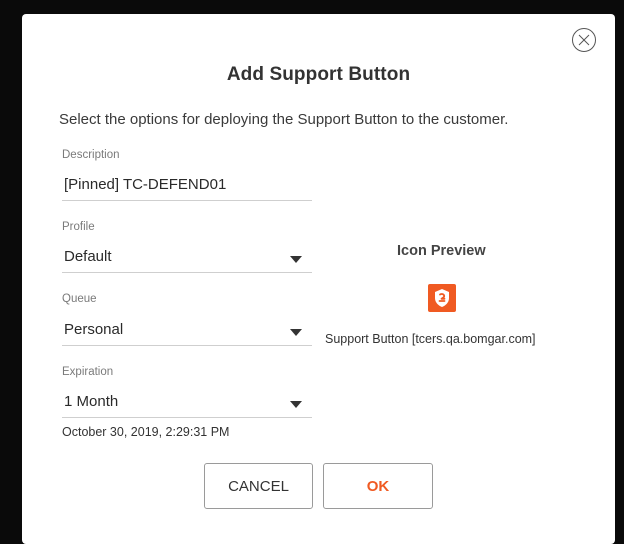  What do you see at coordinates (91, 155) in the screenshot?
I see `description-label: Description` at bounding box center [91, 155].